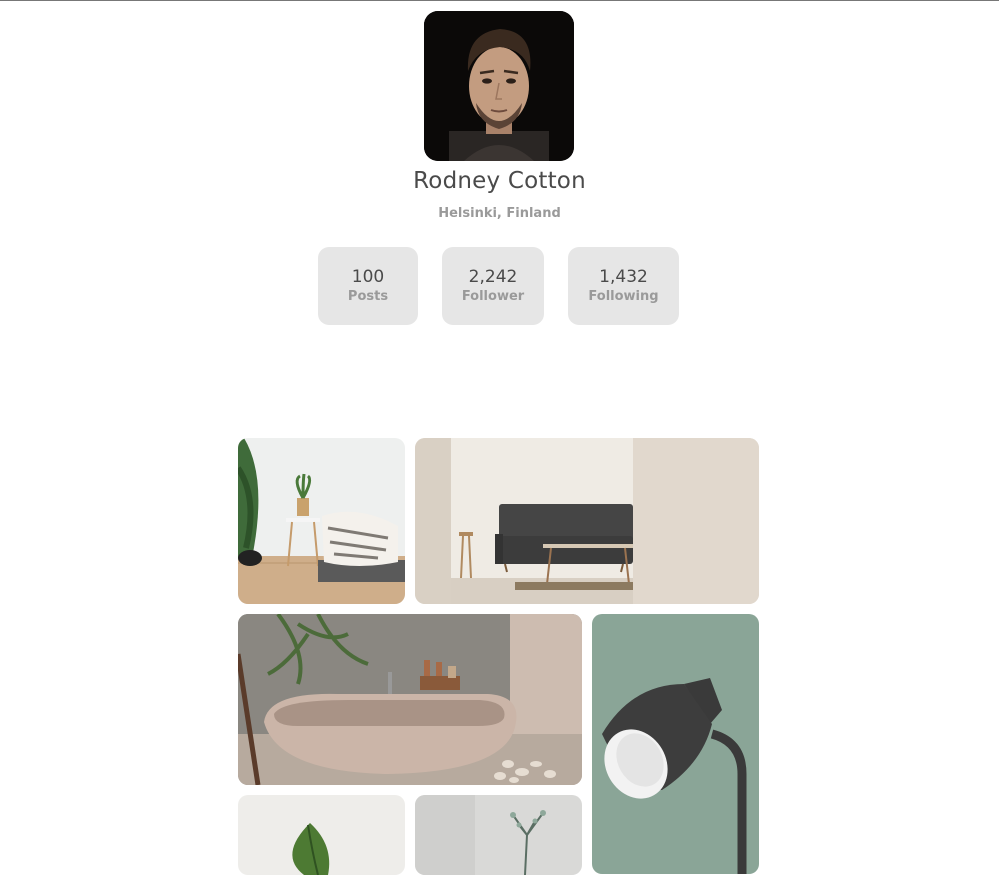  I want to click on branch-vase-photo, so click(498, 835).